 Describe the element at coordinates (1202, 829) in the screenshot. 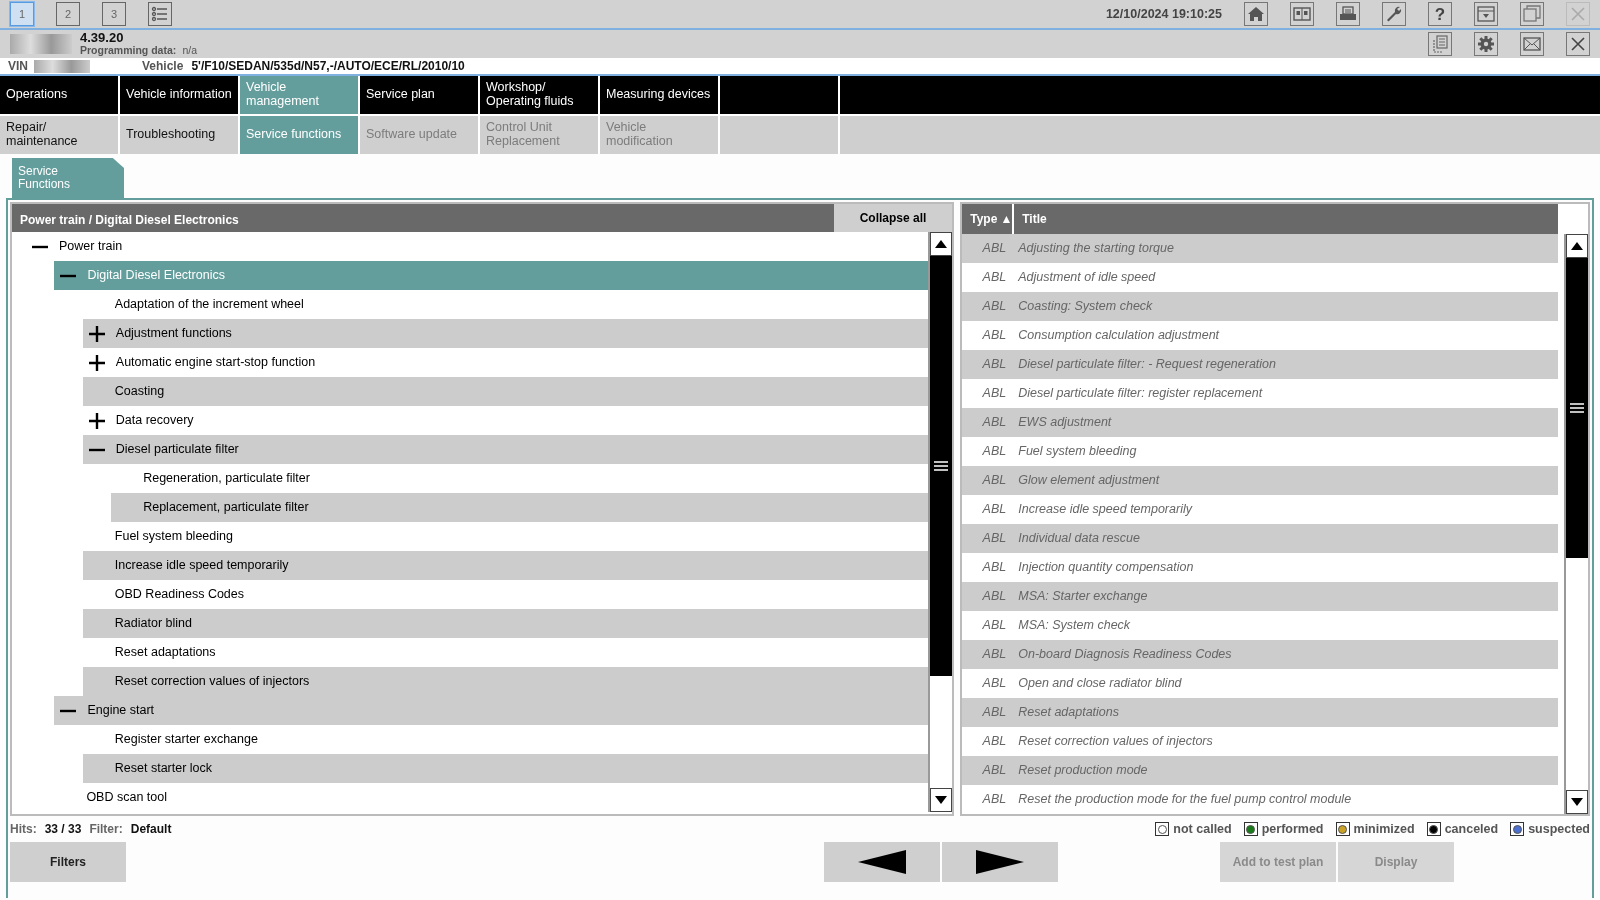

I see `legend-label: not called` at that location.